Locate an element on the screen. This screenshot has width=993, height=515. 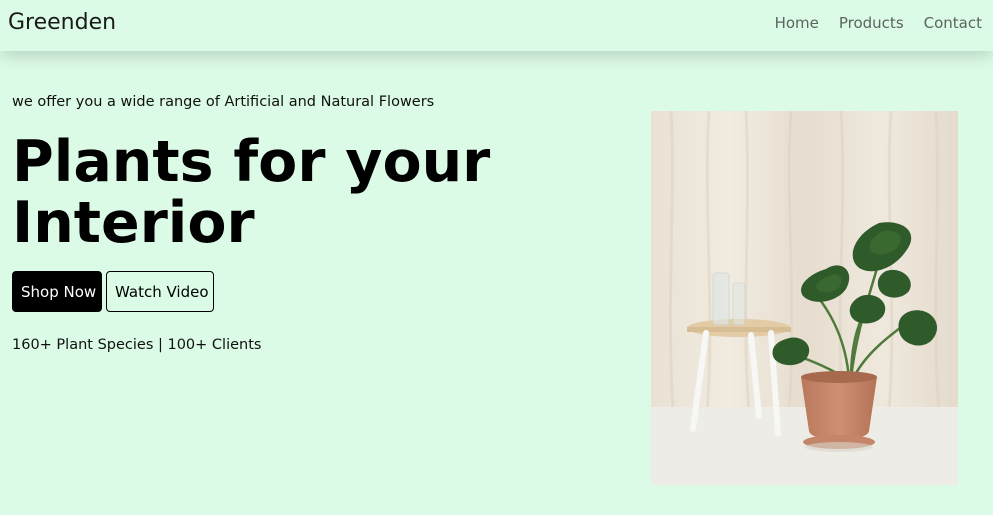
nav-link-contact: Contact is located at coordinates (953, 23).